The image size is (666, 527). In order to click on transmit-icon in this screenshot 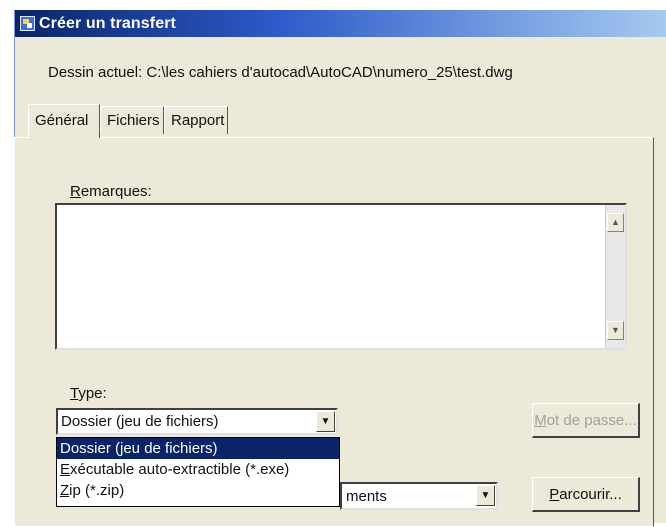, I will do `click(27, 23)`.